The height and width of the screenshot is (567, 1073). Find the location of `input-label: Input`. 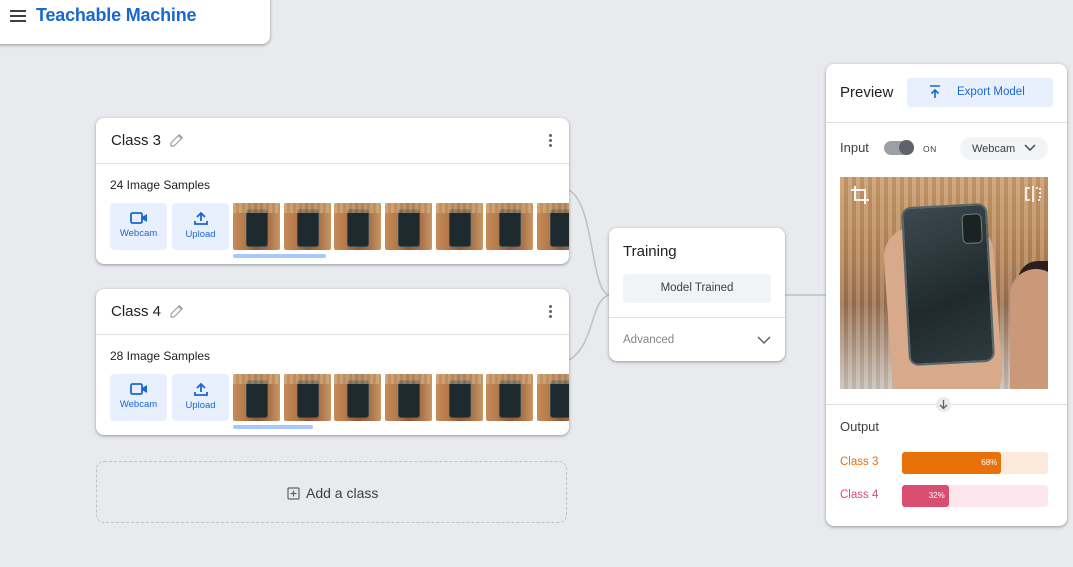

input-label: Input is located at coordinates (854, 147).